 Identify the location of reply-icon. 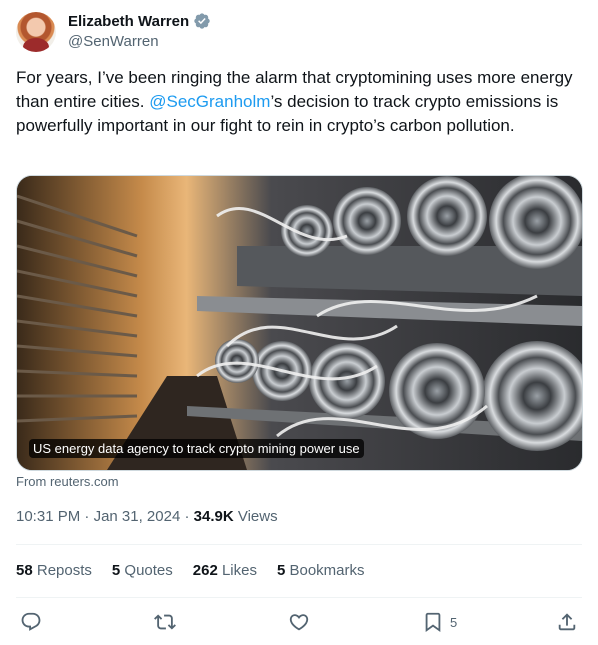
(31, 621).